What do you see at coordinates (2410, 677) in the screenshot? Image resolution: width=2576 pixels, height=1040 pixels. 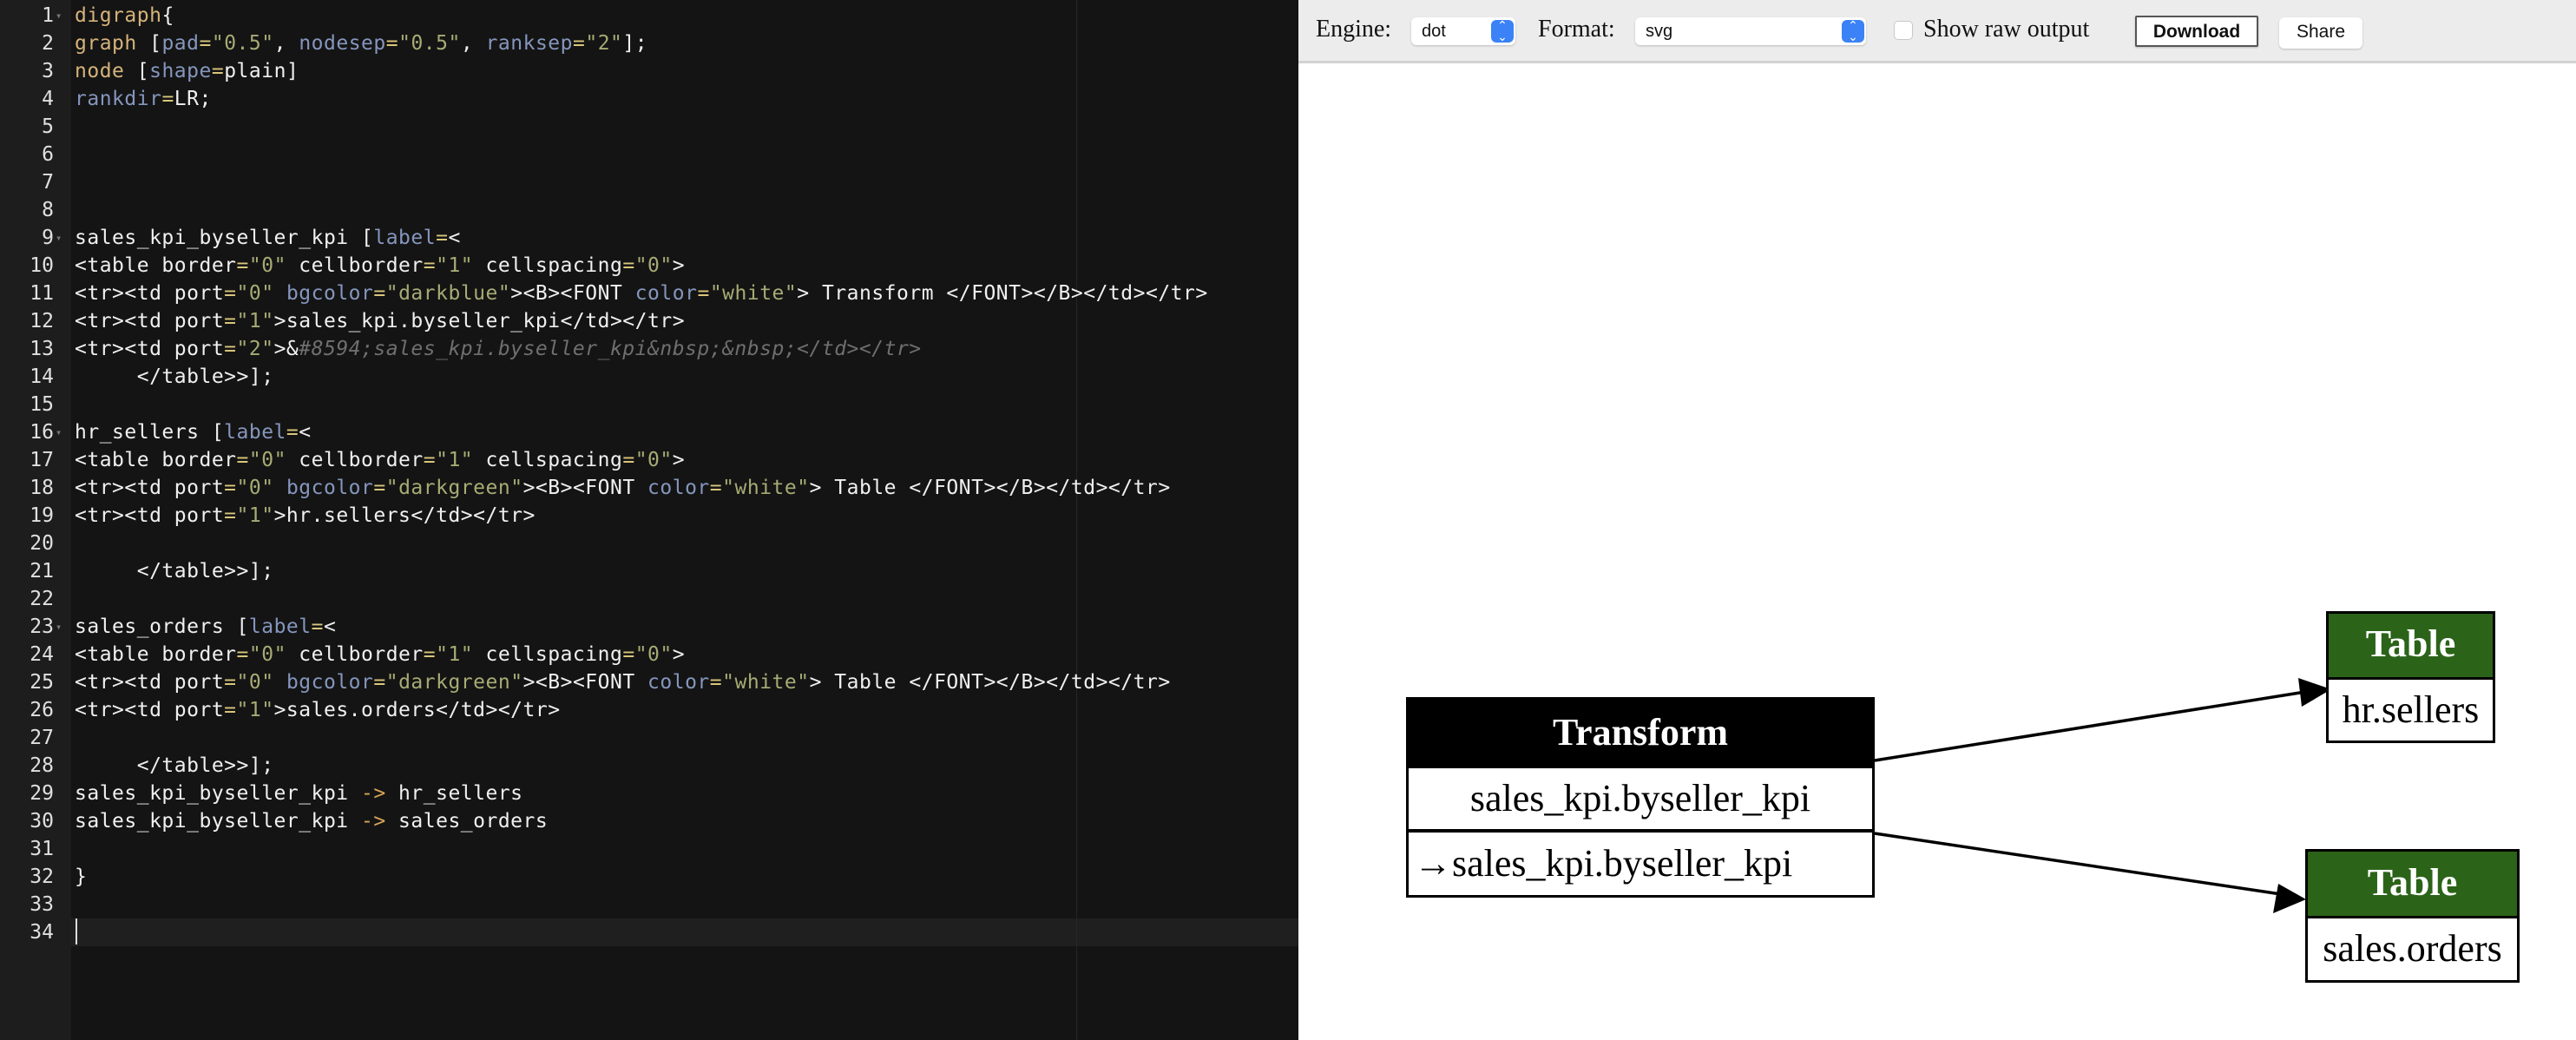 I see `node-hr-sellers: Table hr.sellers` at bounding box center [2410, 677].